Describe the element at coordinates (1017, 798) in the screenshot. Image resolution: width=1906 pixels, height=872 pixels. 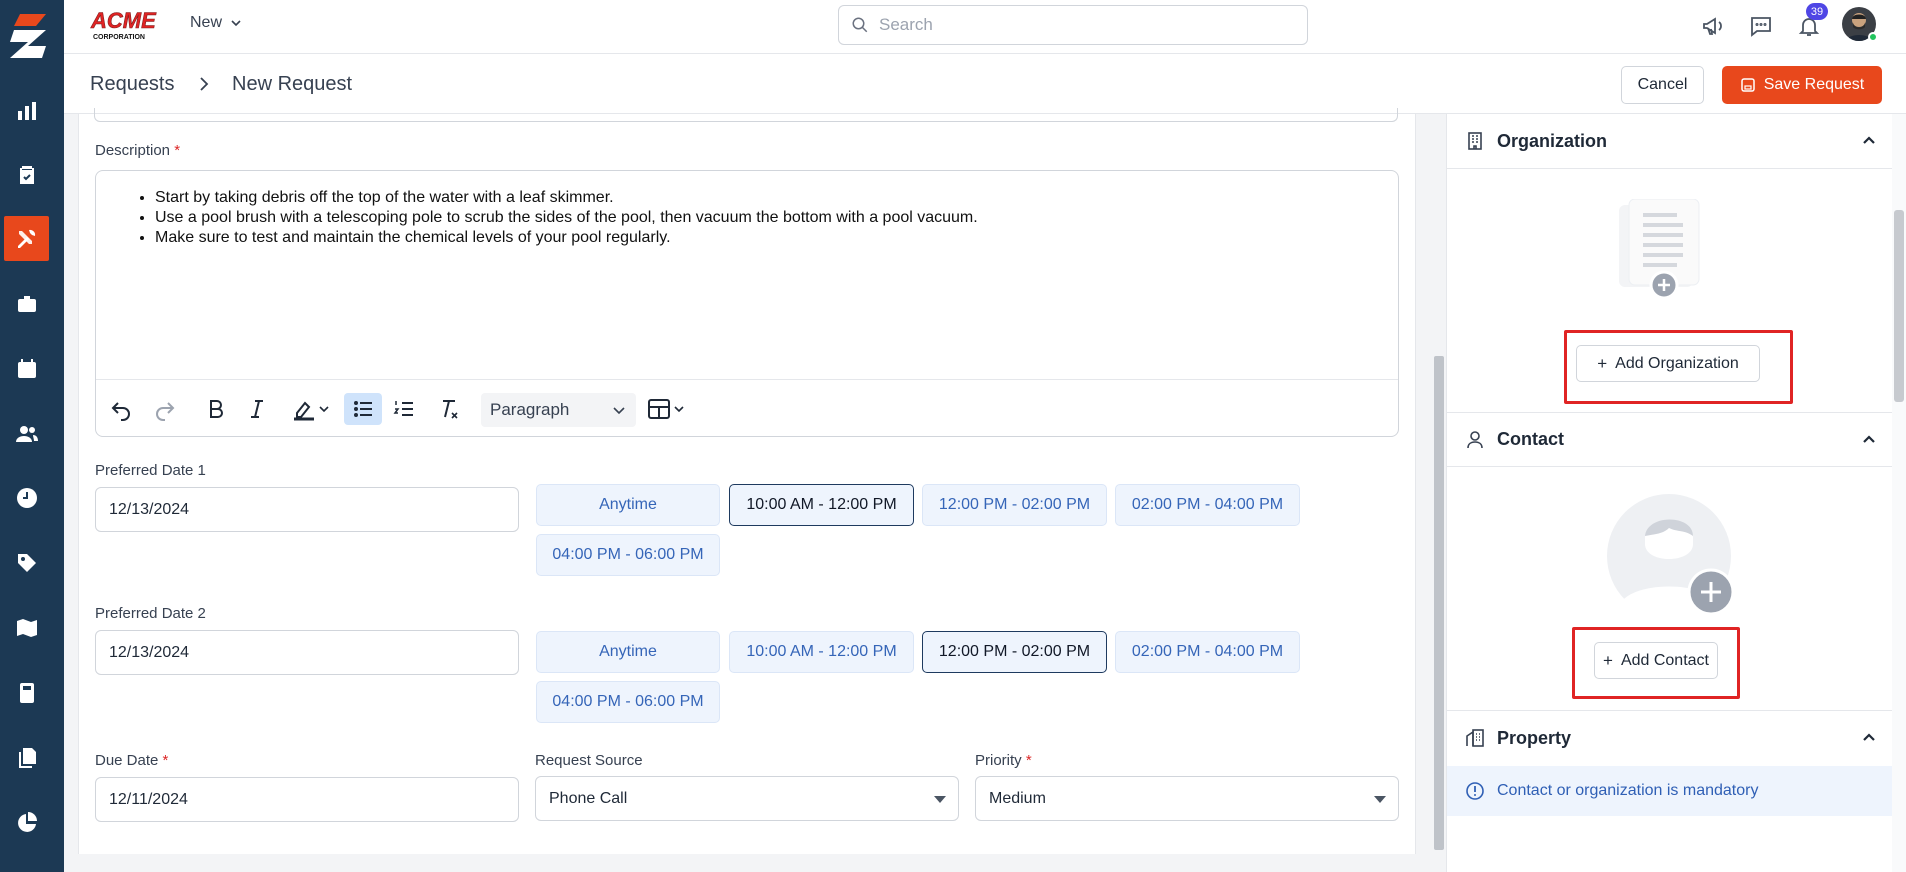
I see `priority-value: Medium` at that location.